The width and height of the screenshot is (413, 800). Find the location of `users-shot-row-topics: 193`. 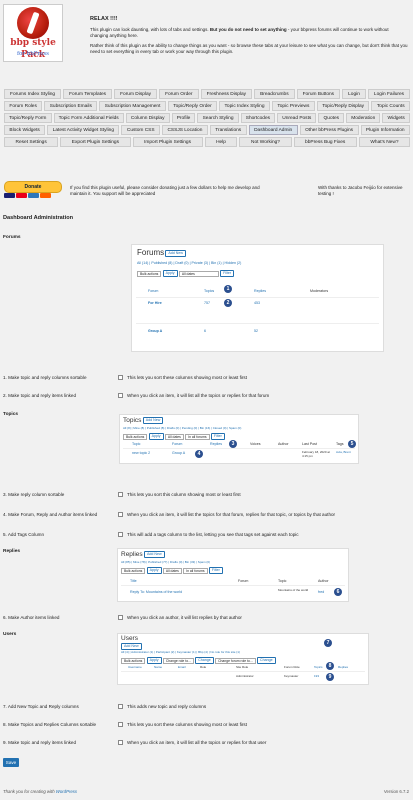

users-shot-row-topics: 193 is located at coordinates (317, 676).